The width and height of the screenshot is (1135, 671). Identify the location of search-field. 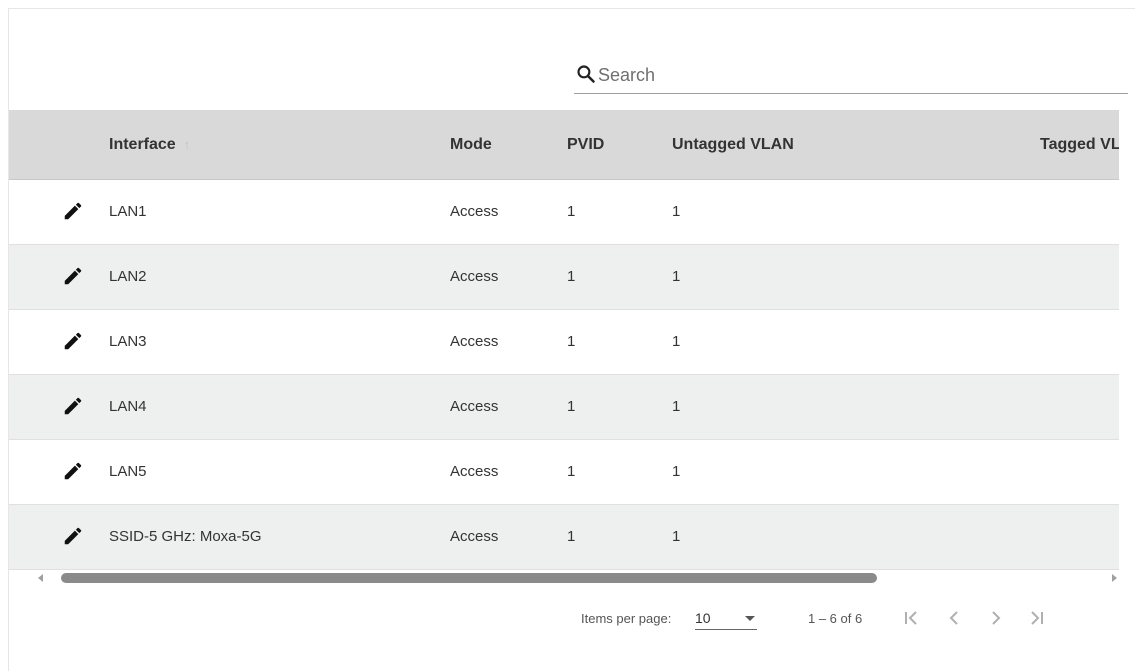
(851, 77).